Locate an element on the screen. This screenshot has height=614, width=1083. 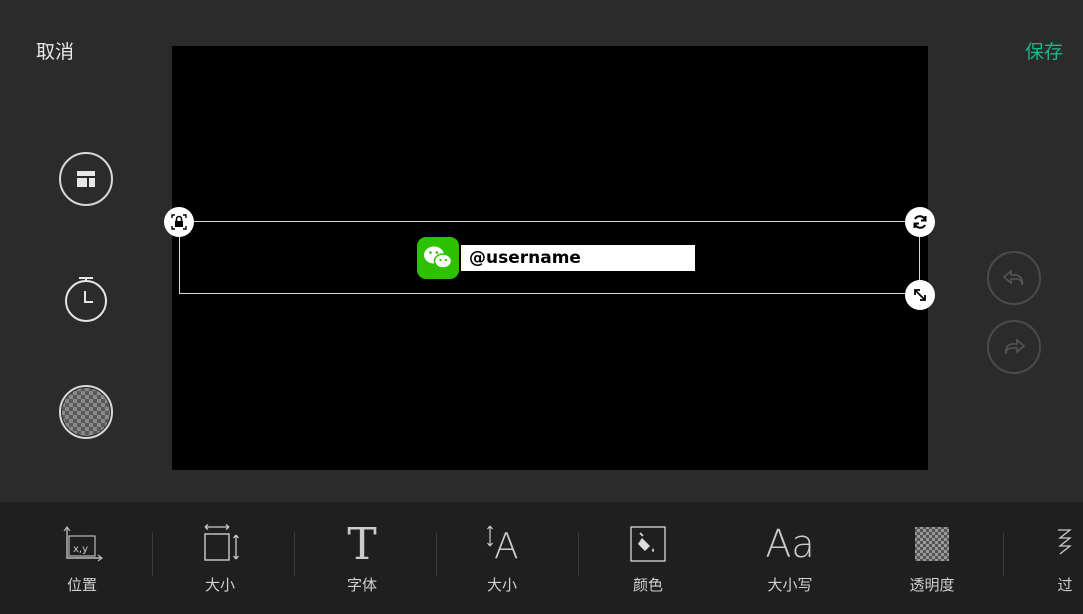
resize-icon is located at coordinates (220, 544).